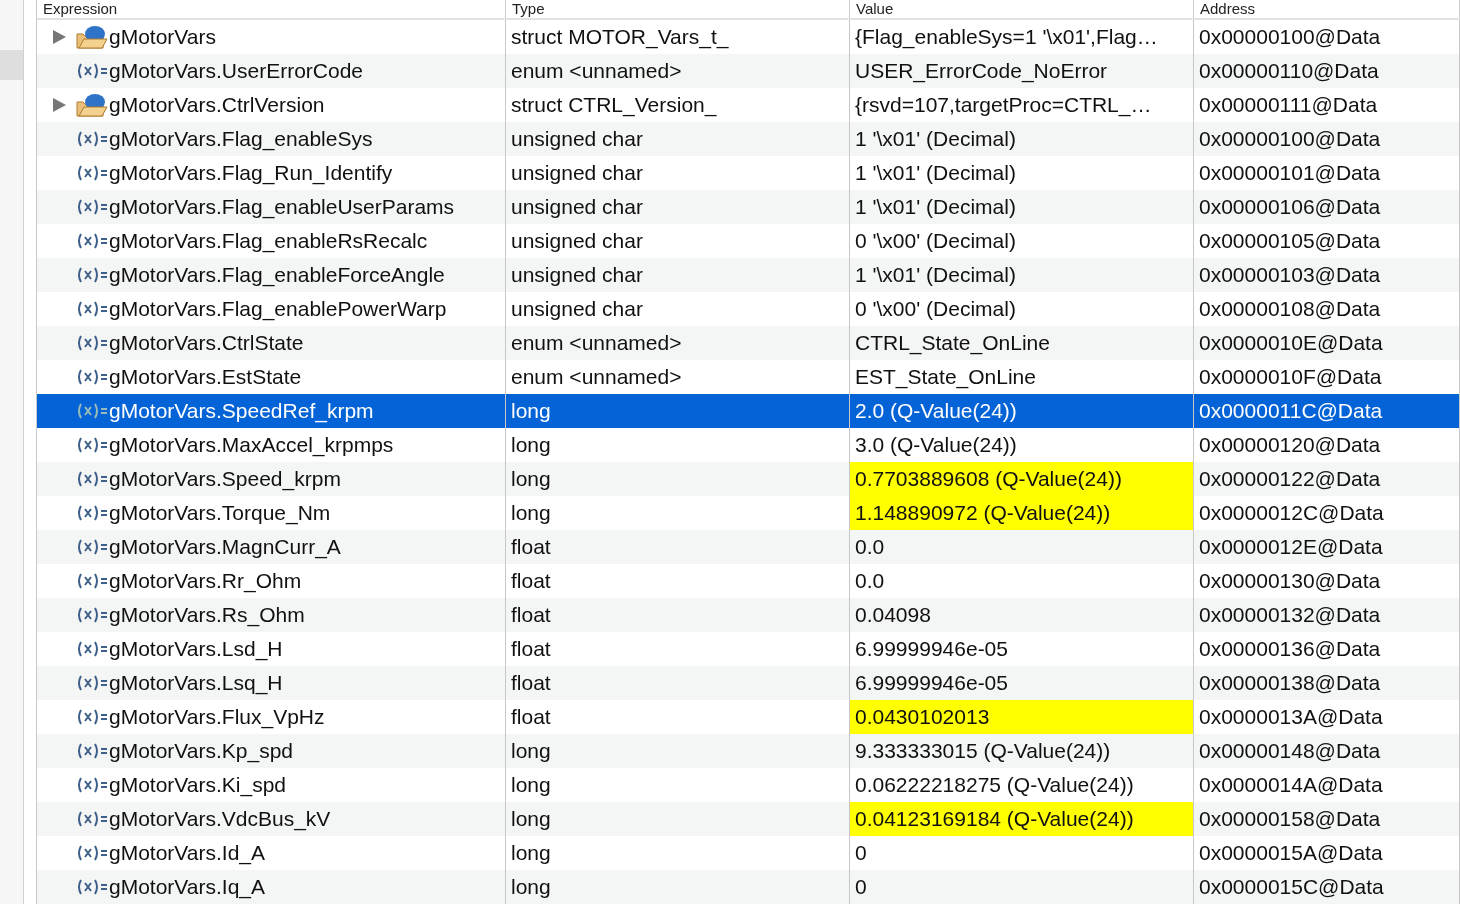 The image size is (1460, 904). I want to click on value-cell: 1.148890972 (Q-Value(24)), so click(1022, 513).